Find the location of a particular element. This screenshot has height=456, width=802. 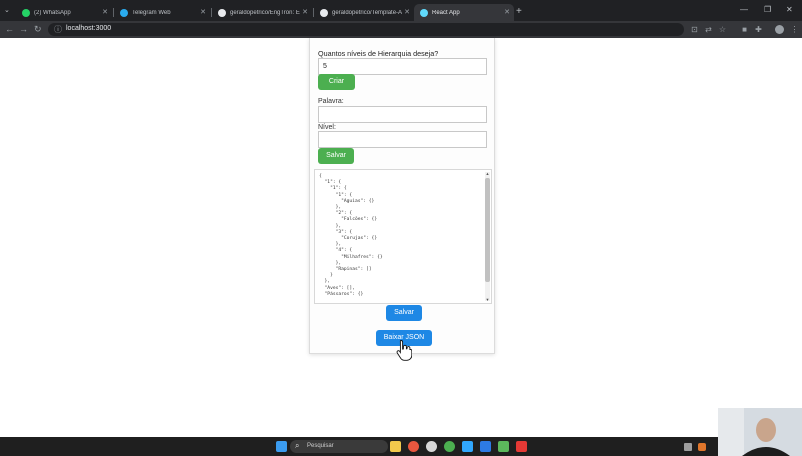

new-tab-button: + is located at coordinates (519, 11).